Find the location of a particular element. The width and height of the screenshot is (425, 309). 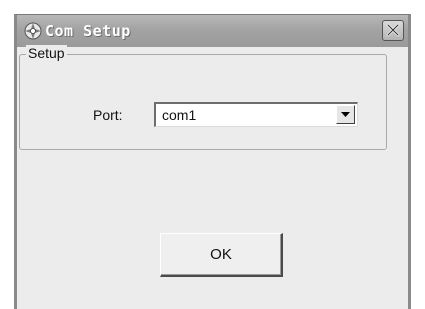

app-gear-icon is located at coordinates (33, 31).